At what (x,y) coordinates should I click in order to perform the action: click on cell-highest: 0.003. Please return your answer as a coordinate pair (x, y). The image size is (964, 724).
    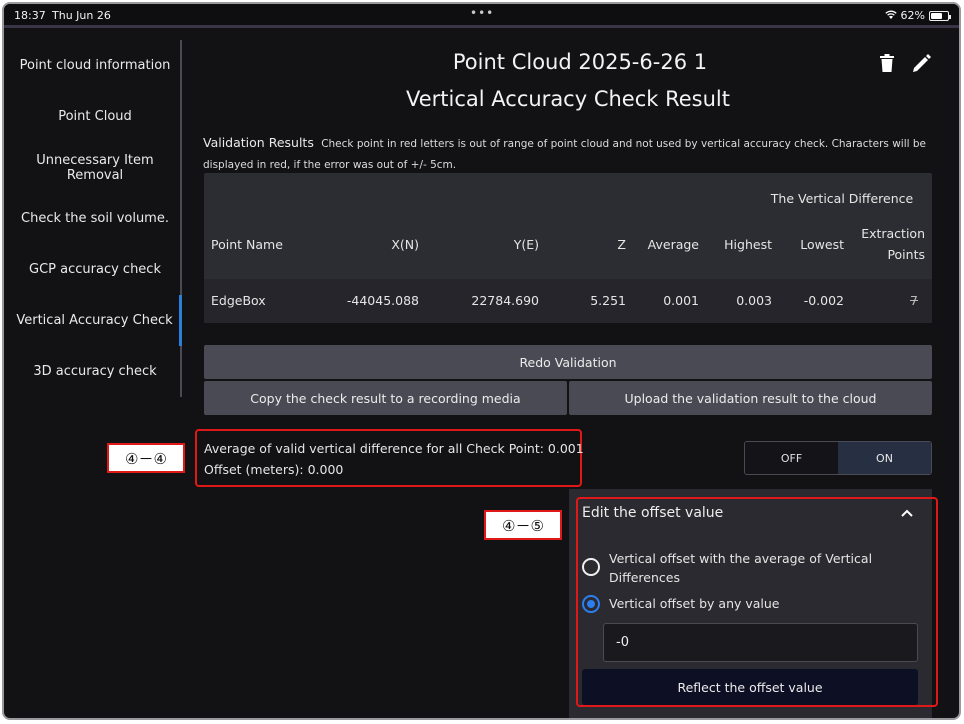
    Looking at the image, I should click on (754, 300).